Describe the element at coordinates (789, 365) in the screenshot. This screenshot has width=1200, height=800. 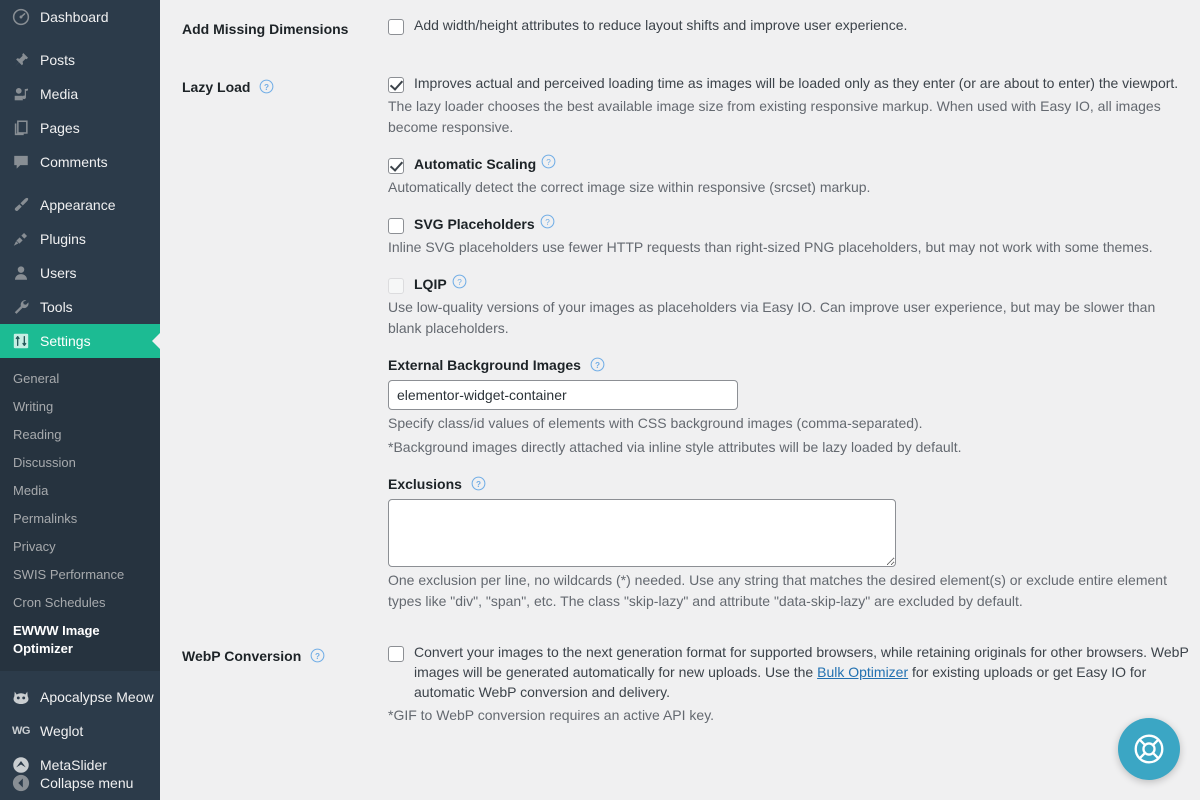
I see `label-external-background-images: External Background Images ?` at that location.